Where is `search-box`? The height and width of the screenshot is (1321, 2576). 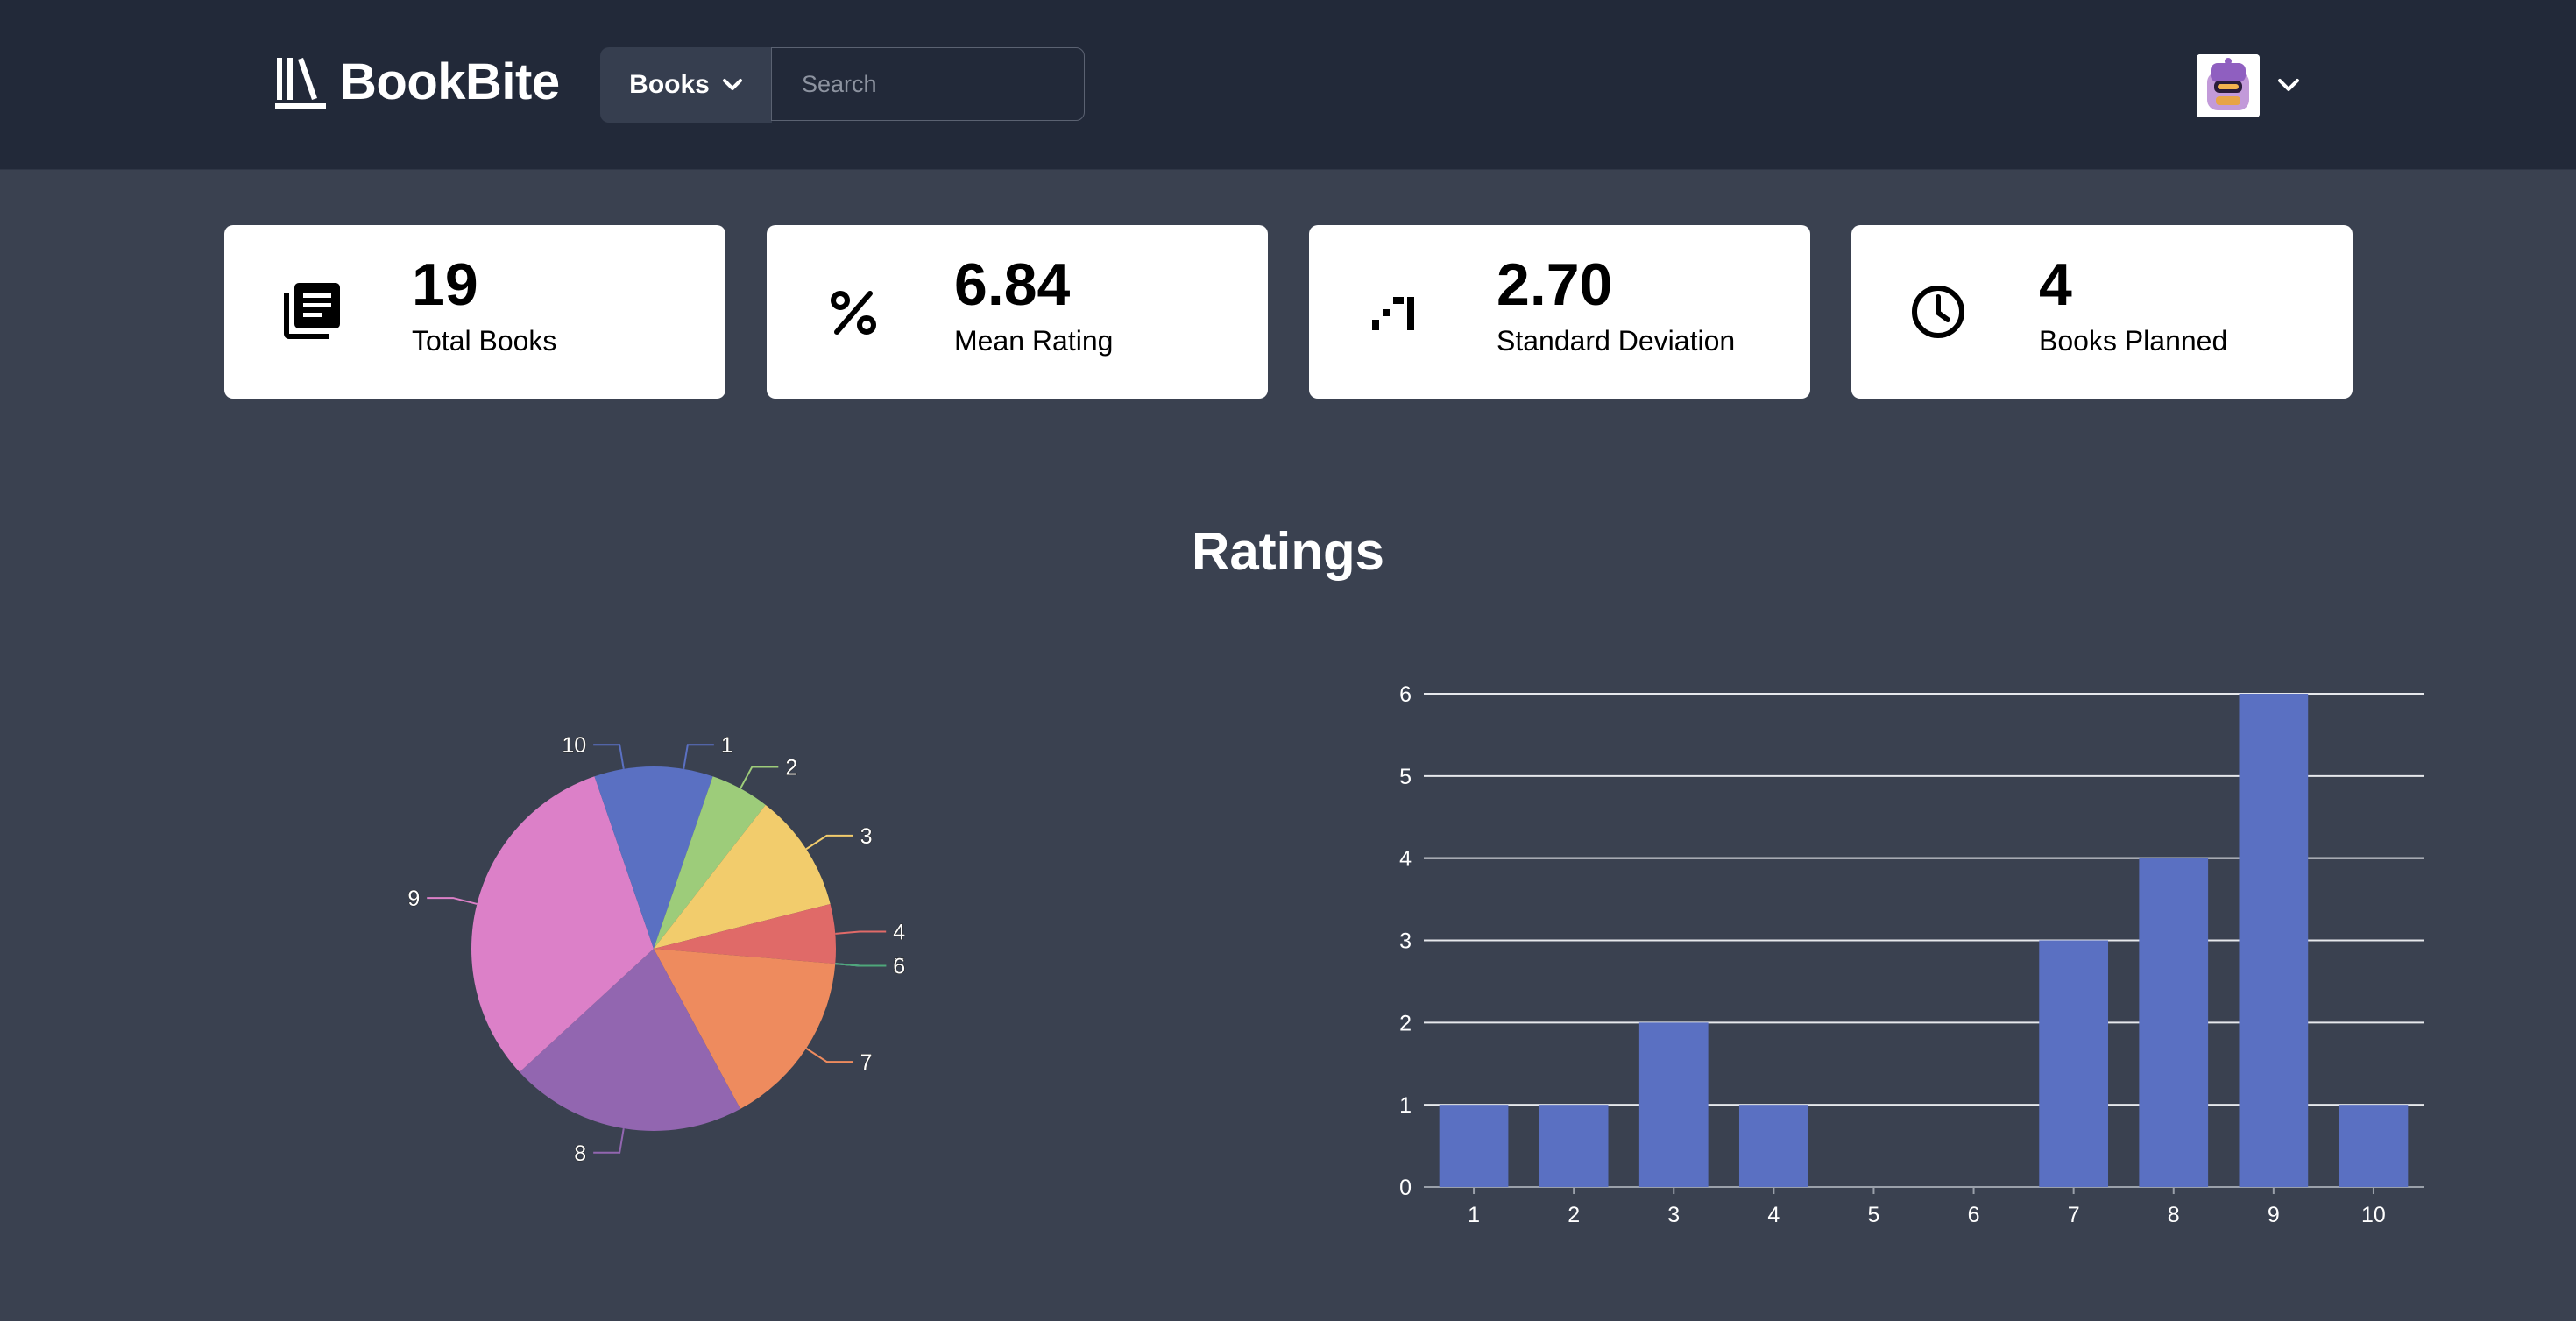
search-box is located at coordinates (928, 84).